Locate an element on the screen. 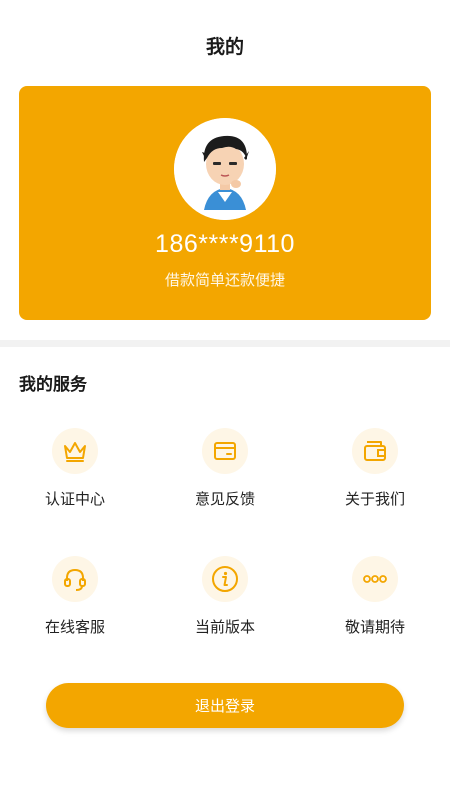  profile-slogan: 借款简单还款便捷 is located at coordinates (224, 280).